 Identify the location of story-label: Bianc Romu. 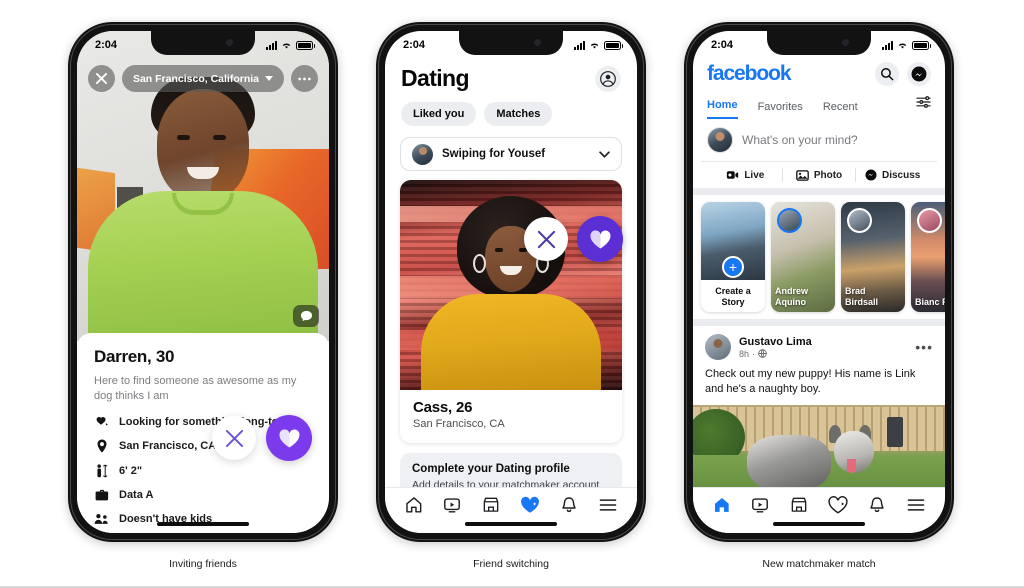
(930, 301).